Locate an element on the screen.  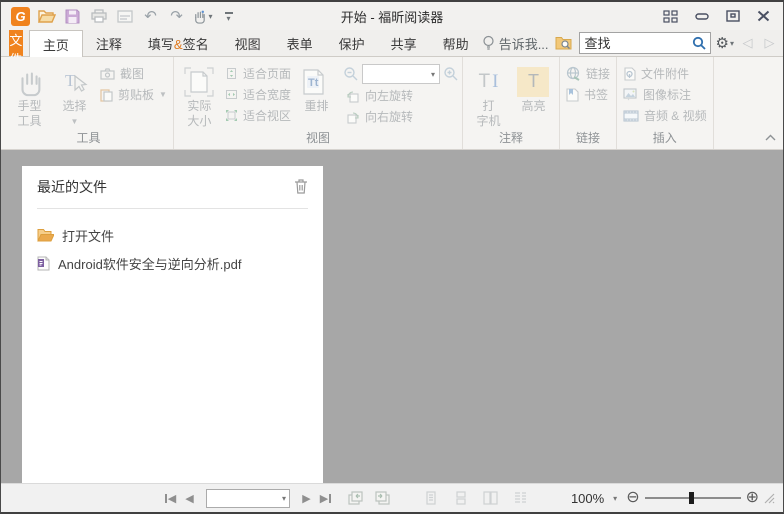
clear-recent-button is located at coordinates (301, 187).